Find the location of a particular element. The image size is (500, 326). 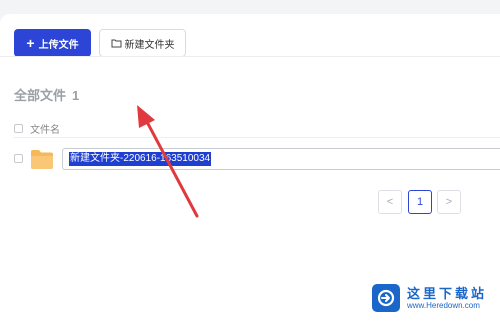

watermark-site-name: 这里下载站 is located at coordinates (447, 293).